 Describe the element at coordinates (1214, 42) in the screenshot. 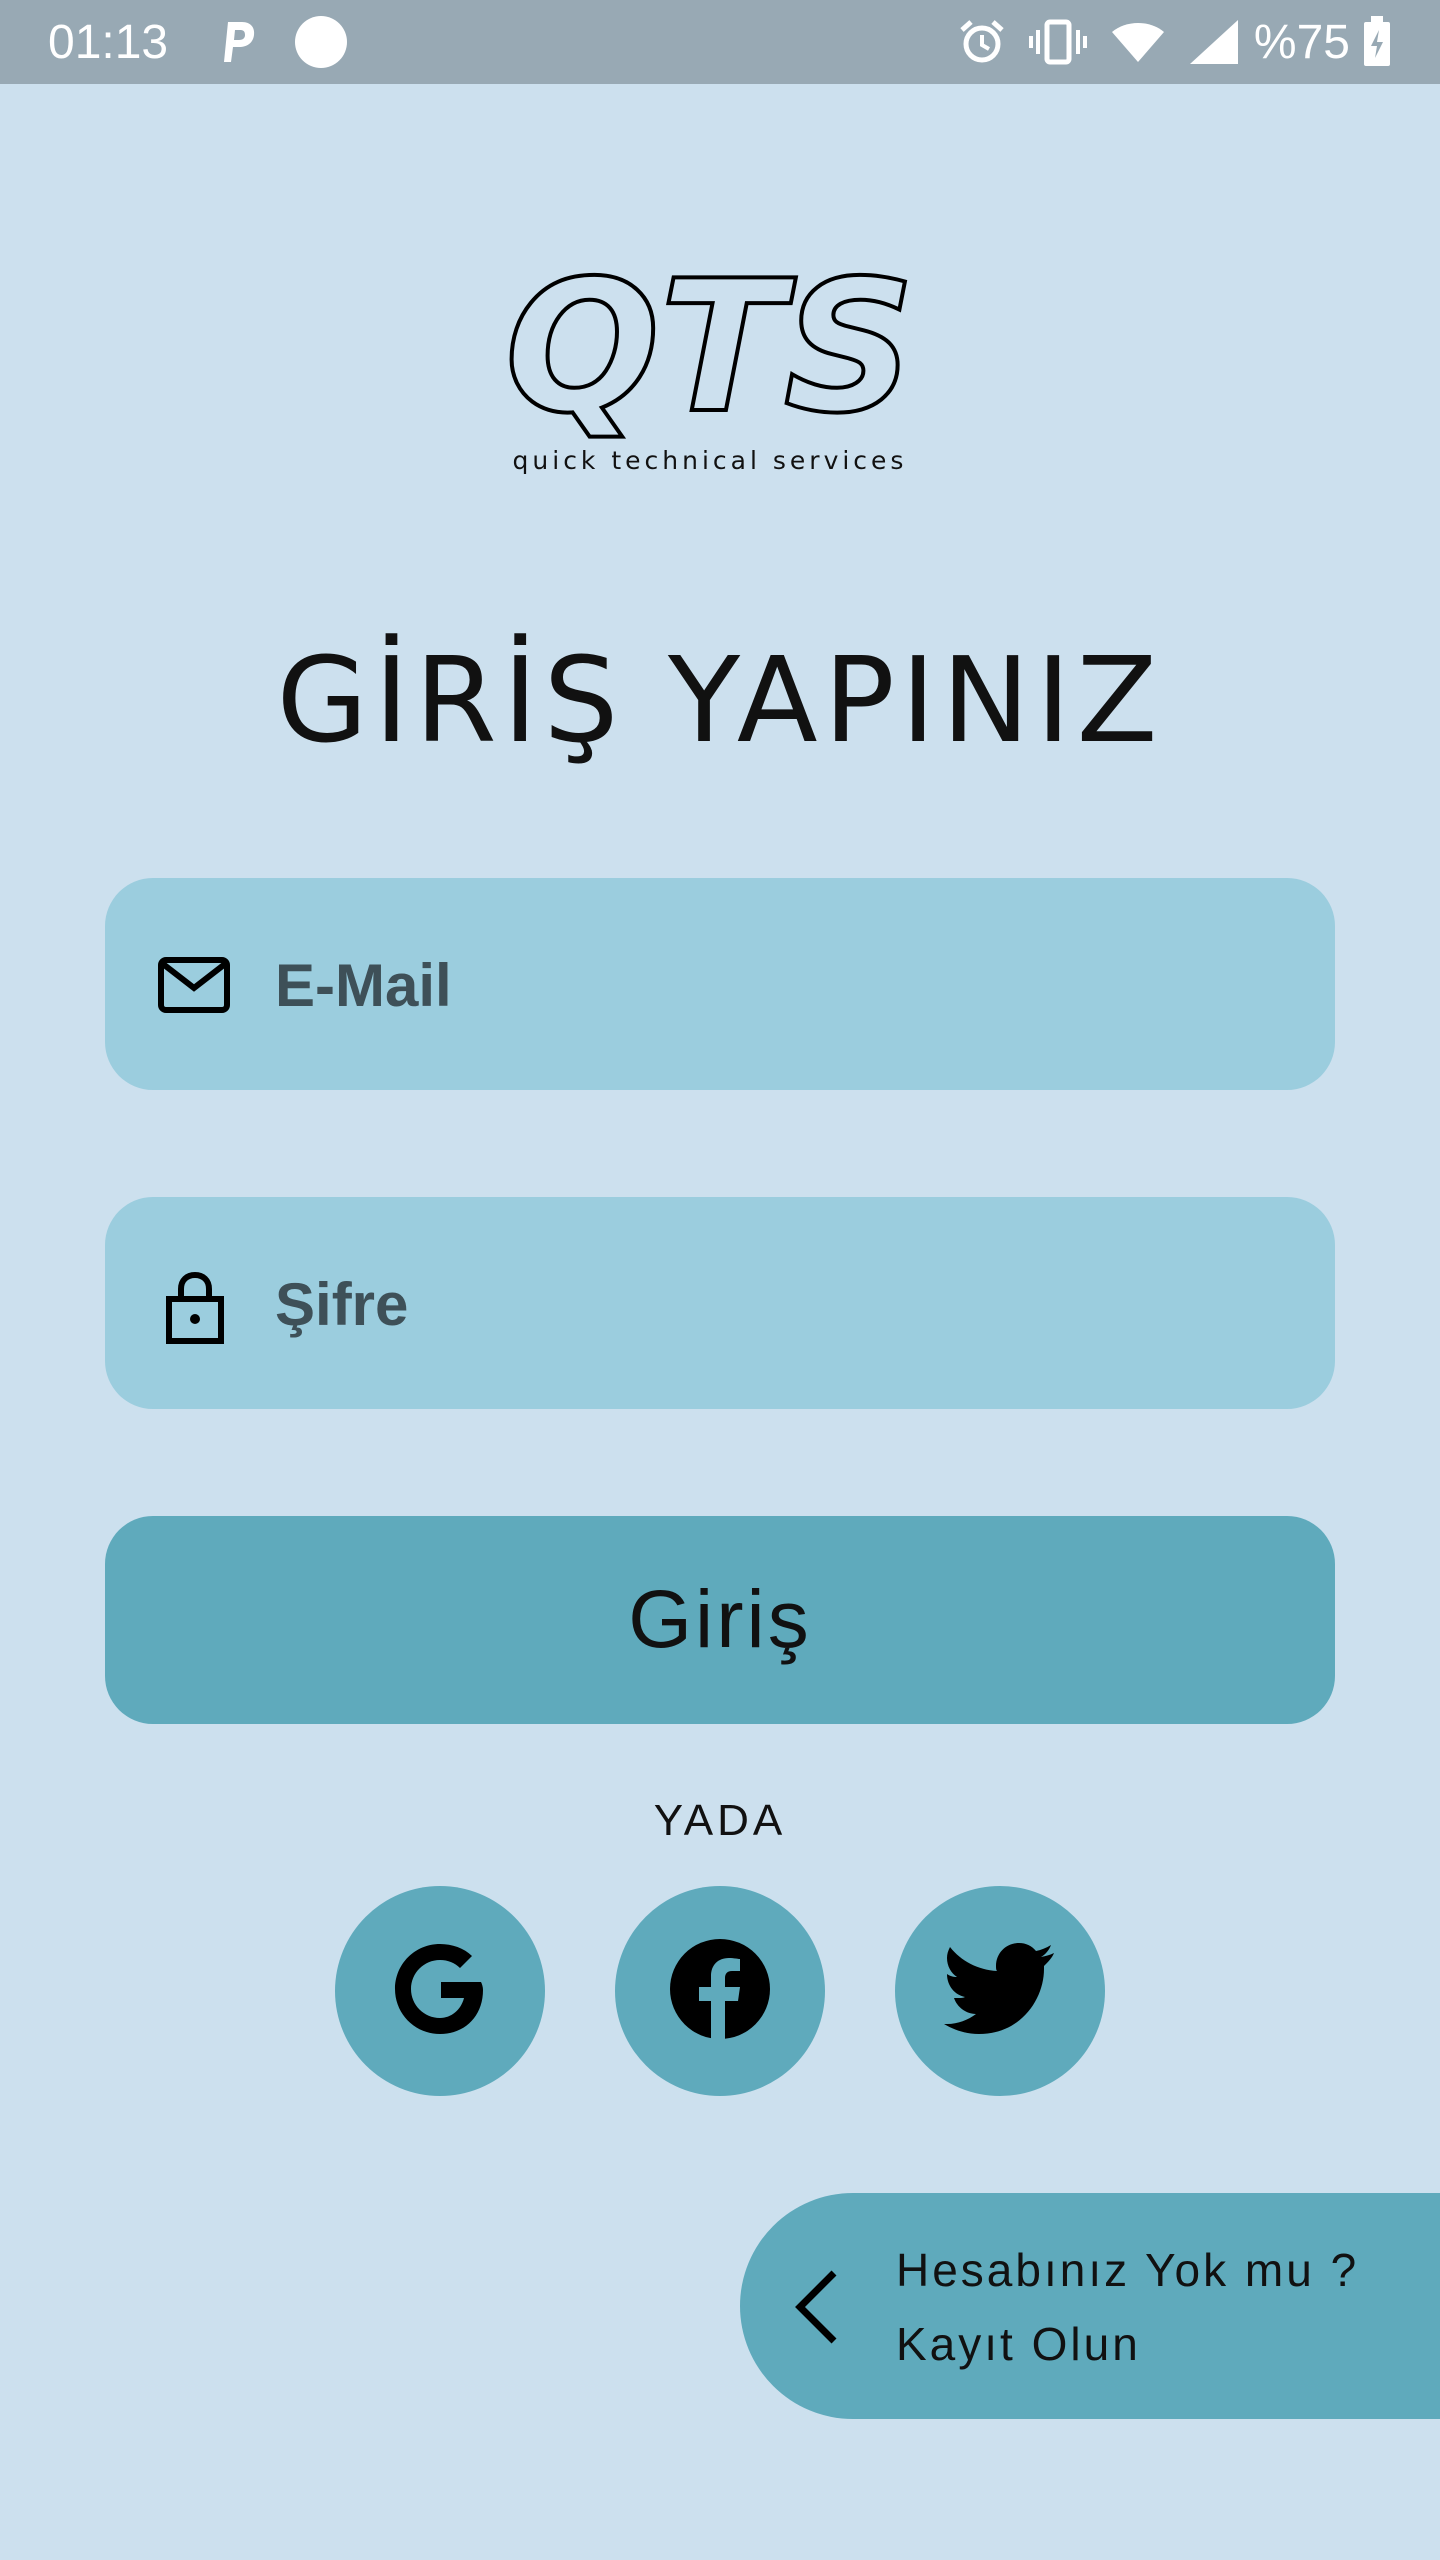

I see `signal-icon` at that location.